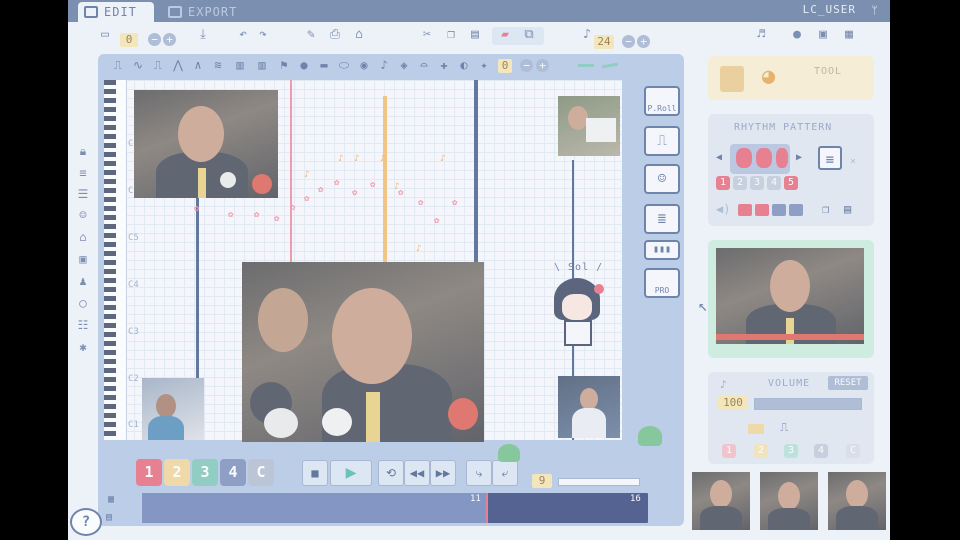 Image resolution: width=960 pixels, height=540 pixels. What do you see at coordinates (83, 303) in the screenshot?
I see `circle-icon: ◯` at bounding box center [83, 303].